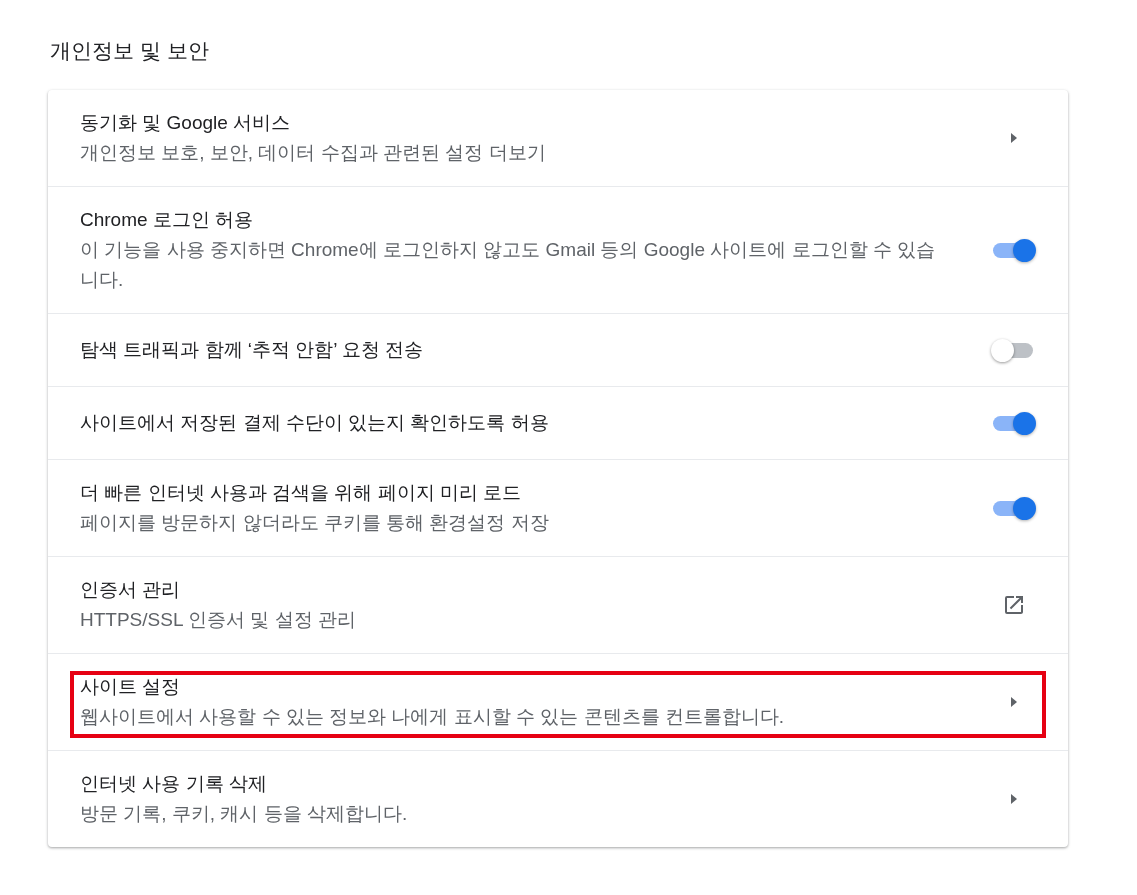 Image resolution: width=1137 pixels, height=895 pixels. Describe the element at coordinates (301, 493) in the screenshot. I see `setting-title: 더 빠른 인터넷 사용과 검색을 위해 페이지 미리 로드` at that location.